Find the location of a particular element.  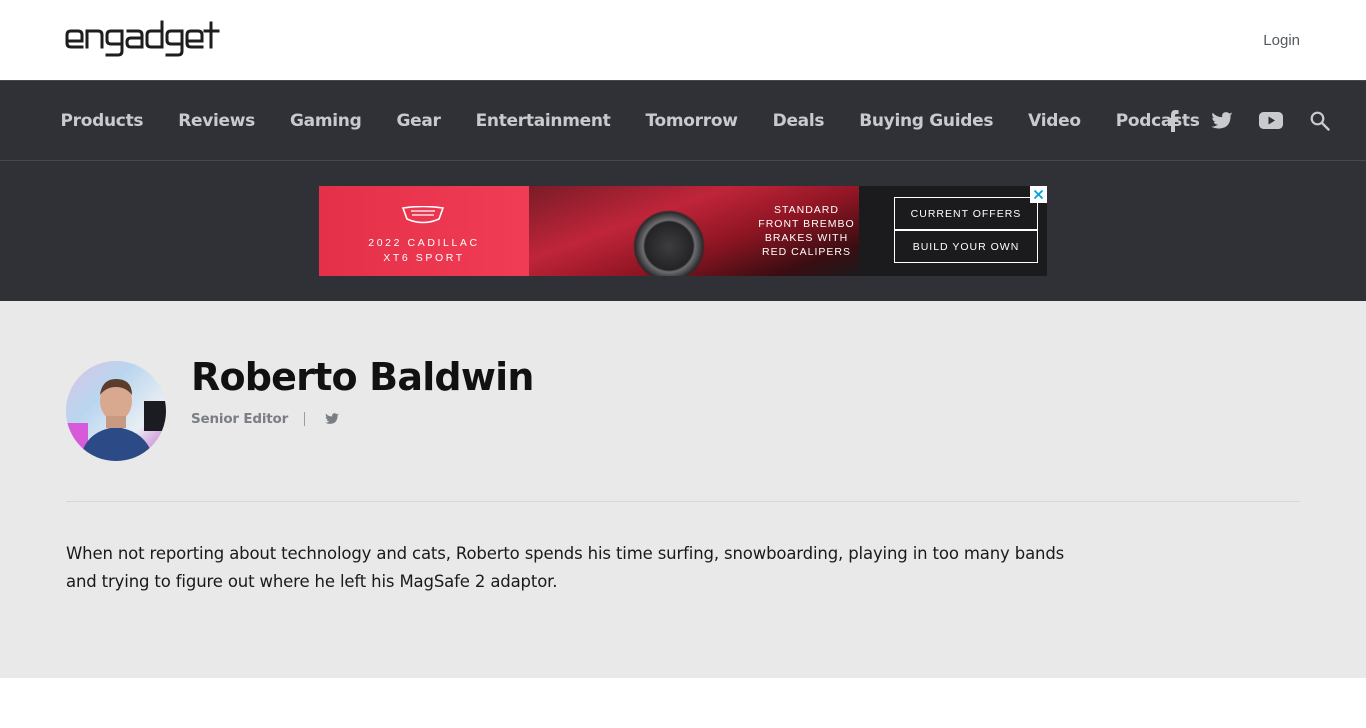

build-your-own-button: BUILD YOUR OWN is located at coordinates (966, 246).